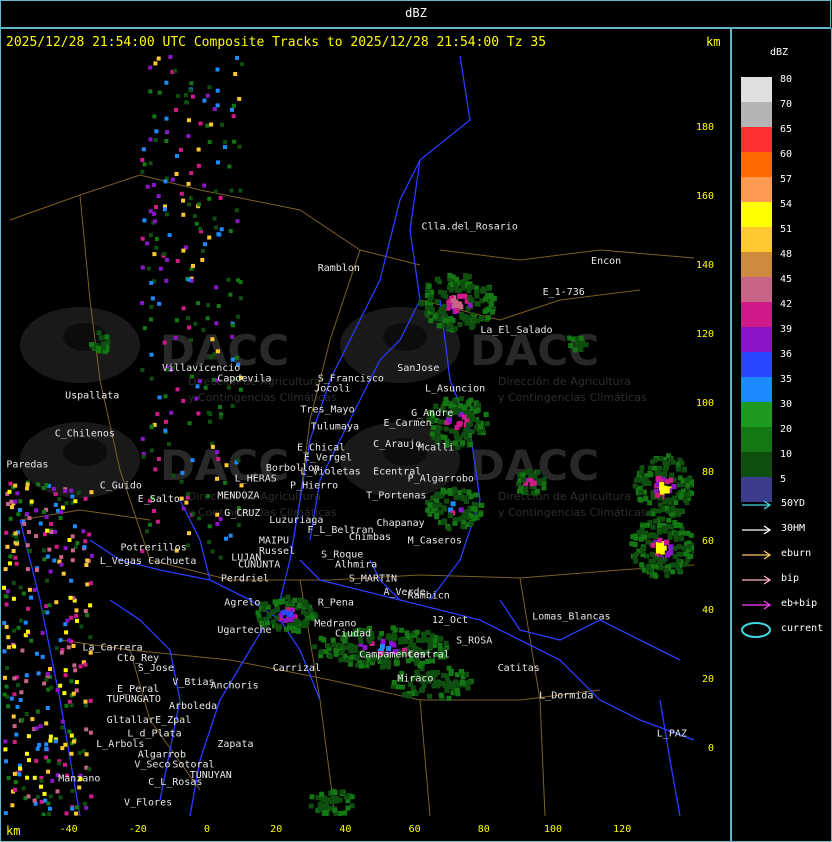 The width and height of the screenshot is (832, 842). I want to click on km-unit-top: km, so click(713, 42).